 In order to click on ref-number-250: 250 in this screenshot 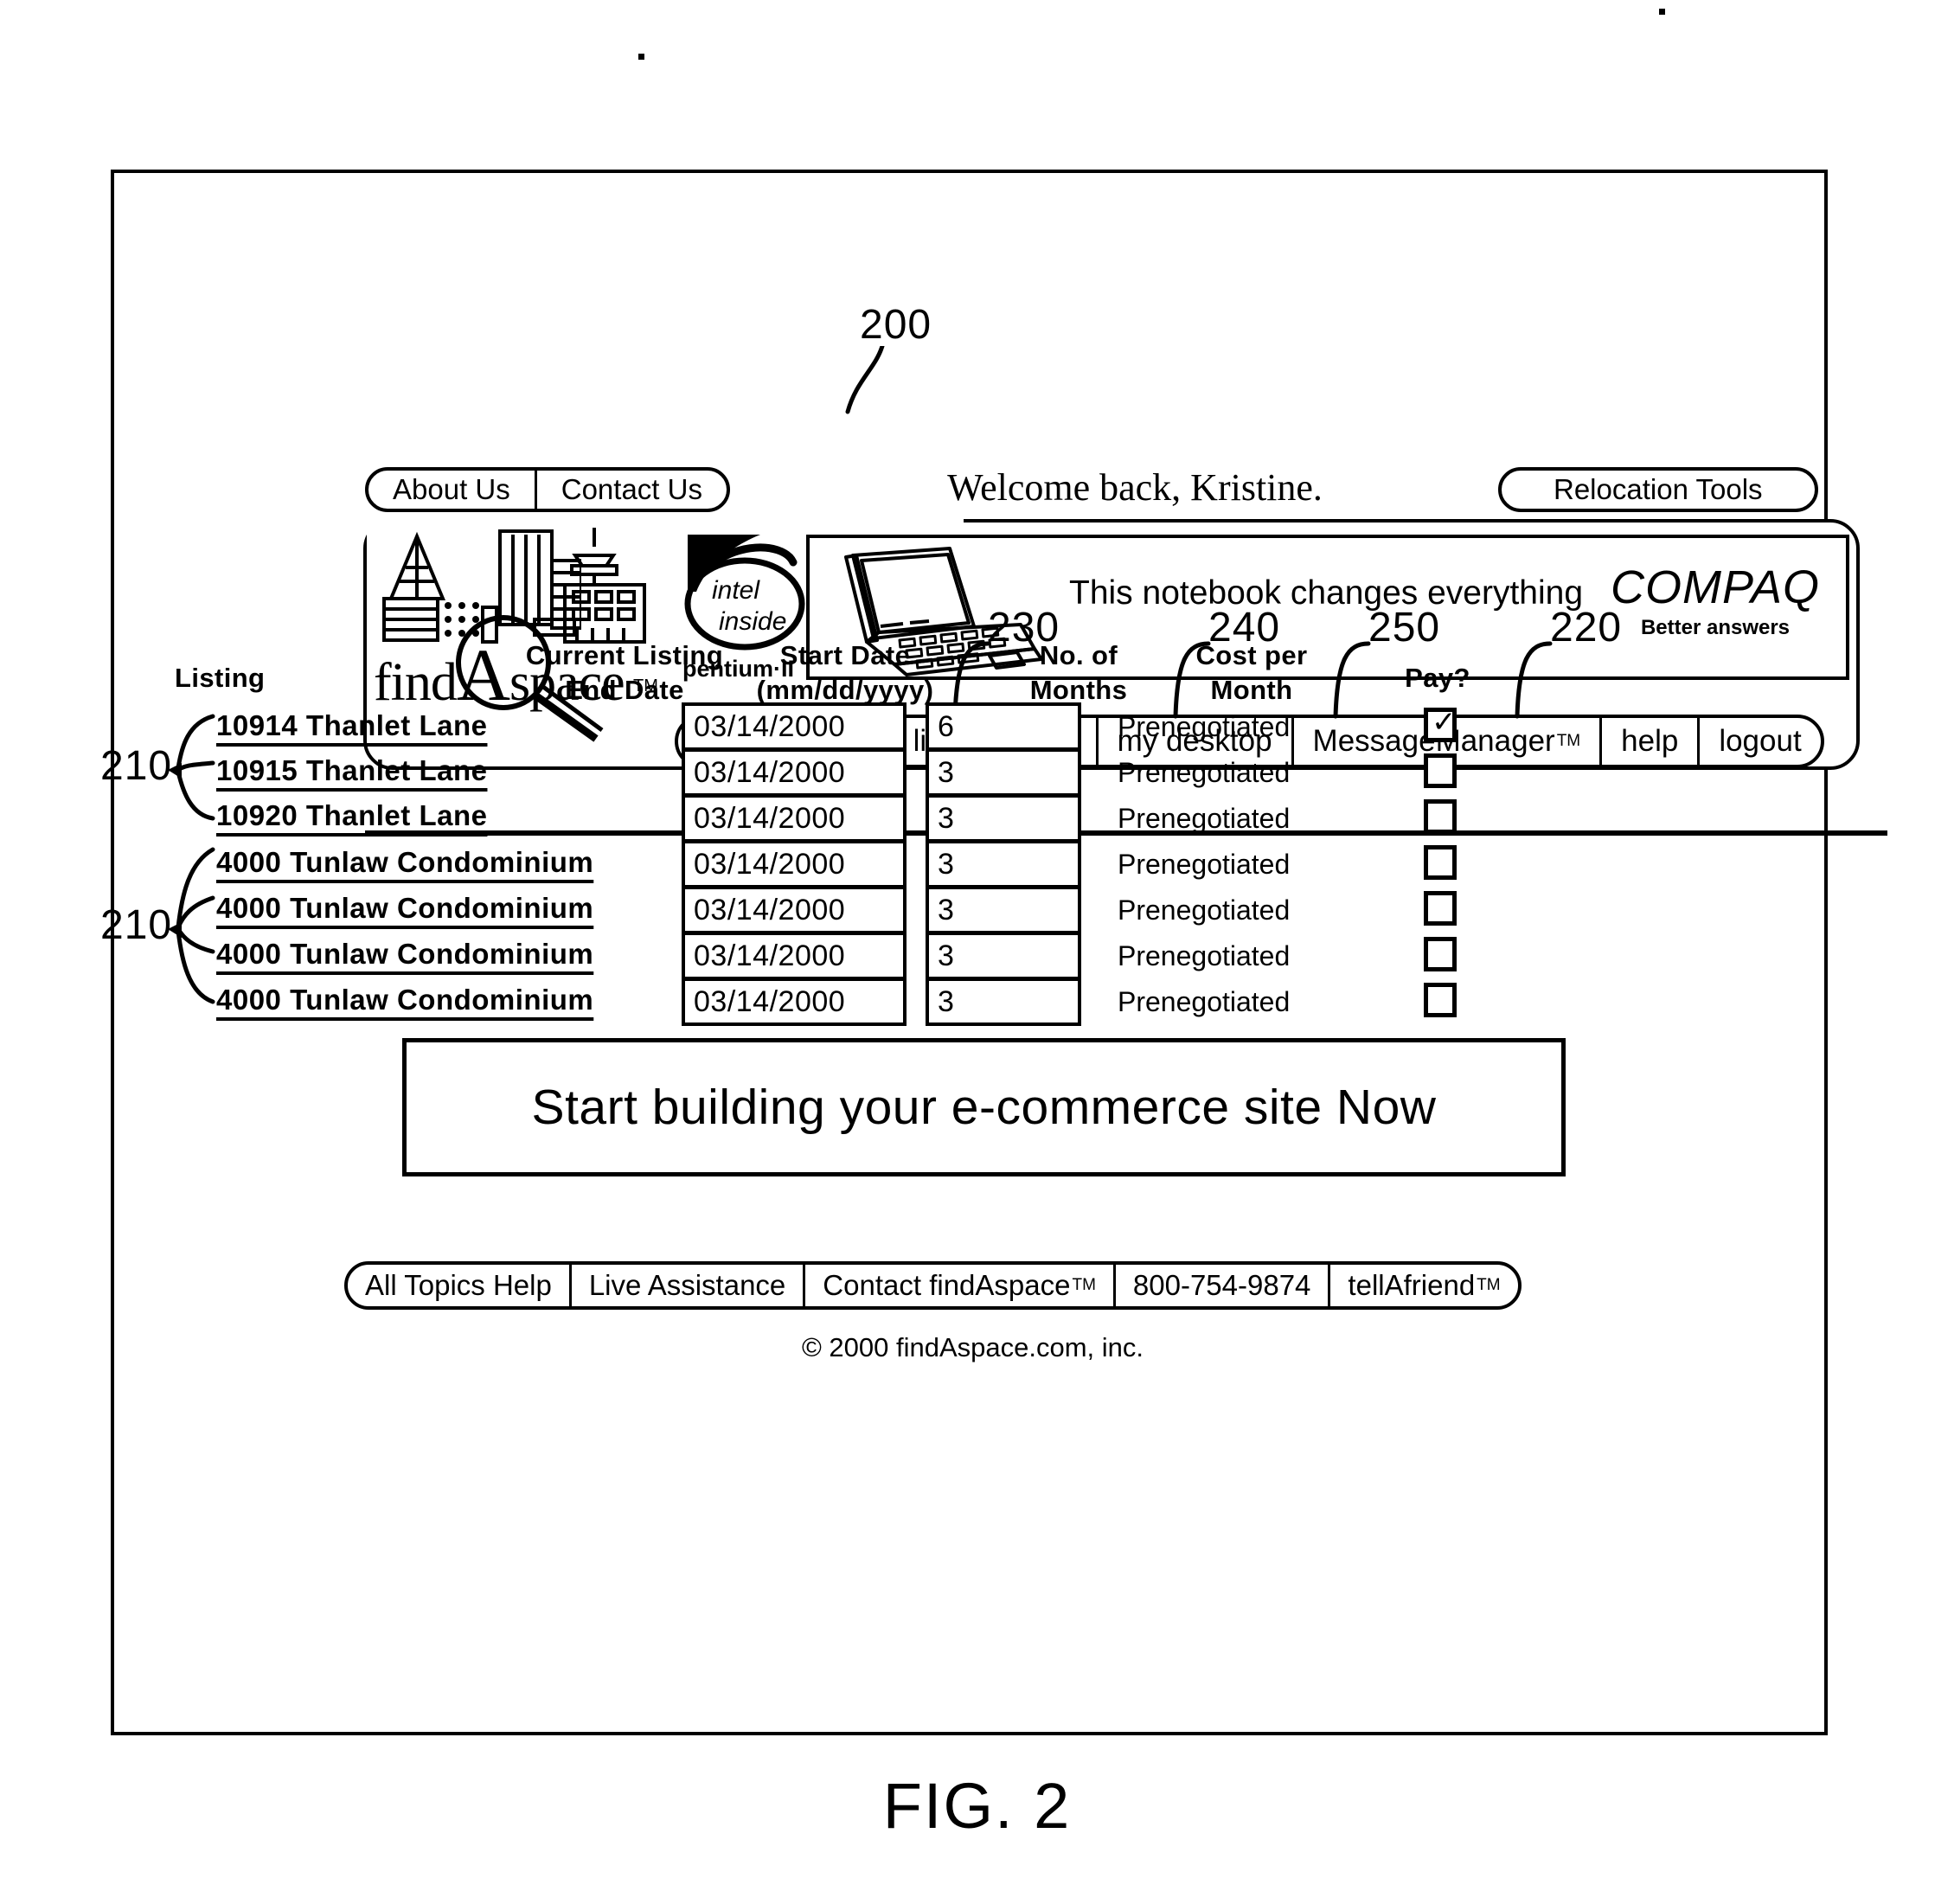, I will do `click(1404, 628)`.